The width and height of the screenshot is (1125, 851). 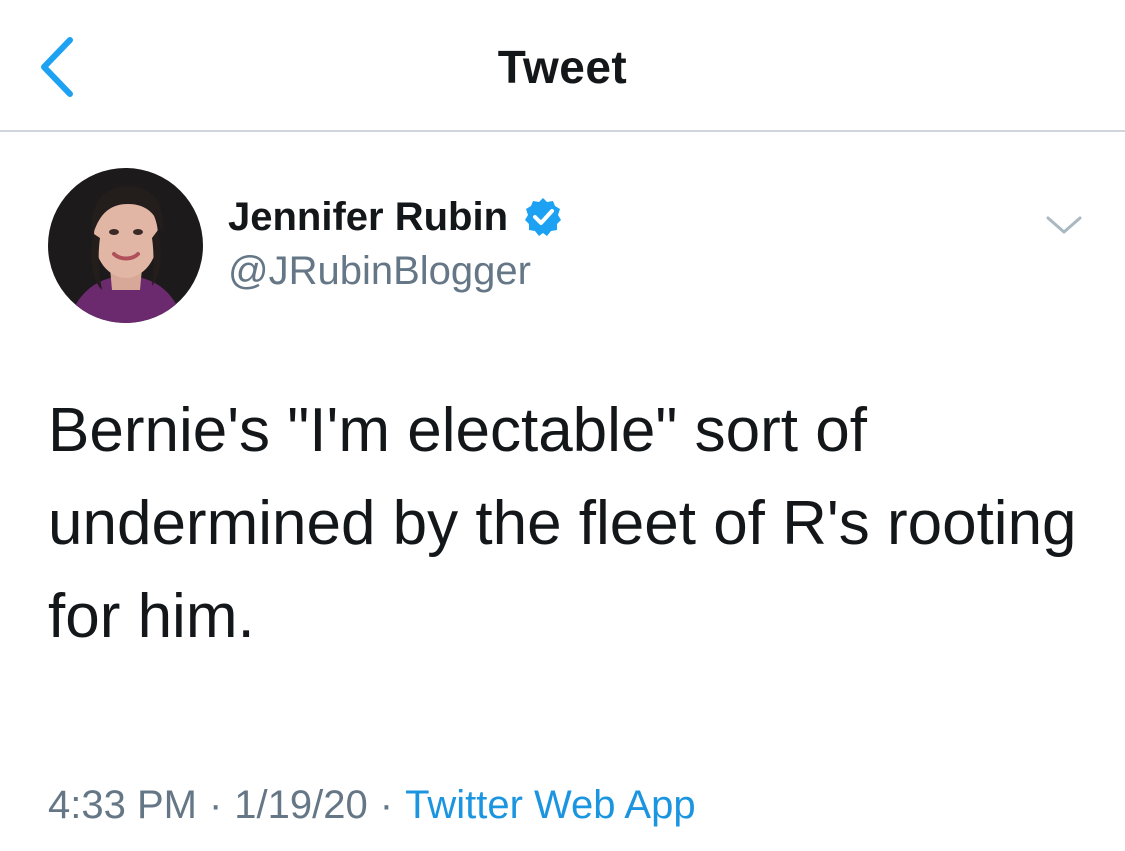 I want to click on author-handle: @JRubinBlogger, so click(x=379, y=271).